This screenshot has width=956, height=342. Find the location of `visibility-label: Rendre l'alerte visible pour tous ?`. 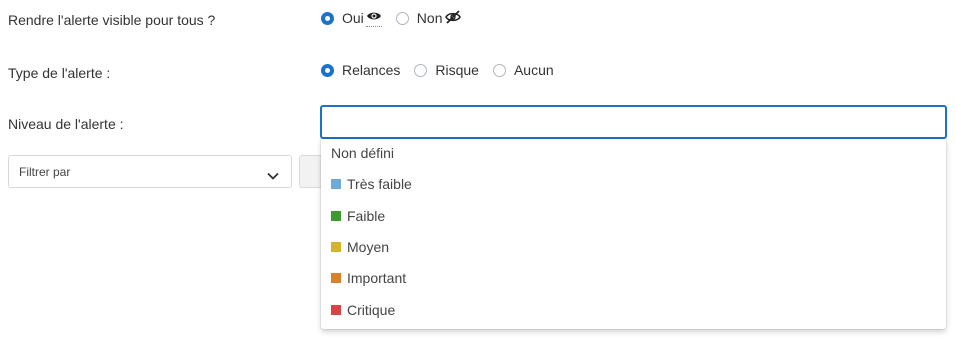

visibility-label: Rendre l'alerte visible pour tous ? is located at coordinates (112, 20).